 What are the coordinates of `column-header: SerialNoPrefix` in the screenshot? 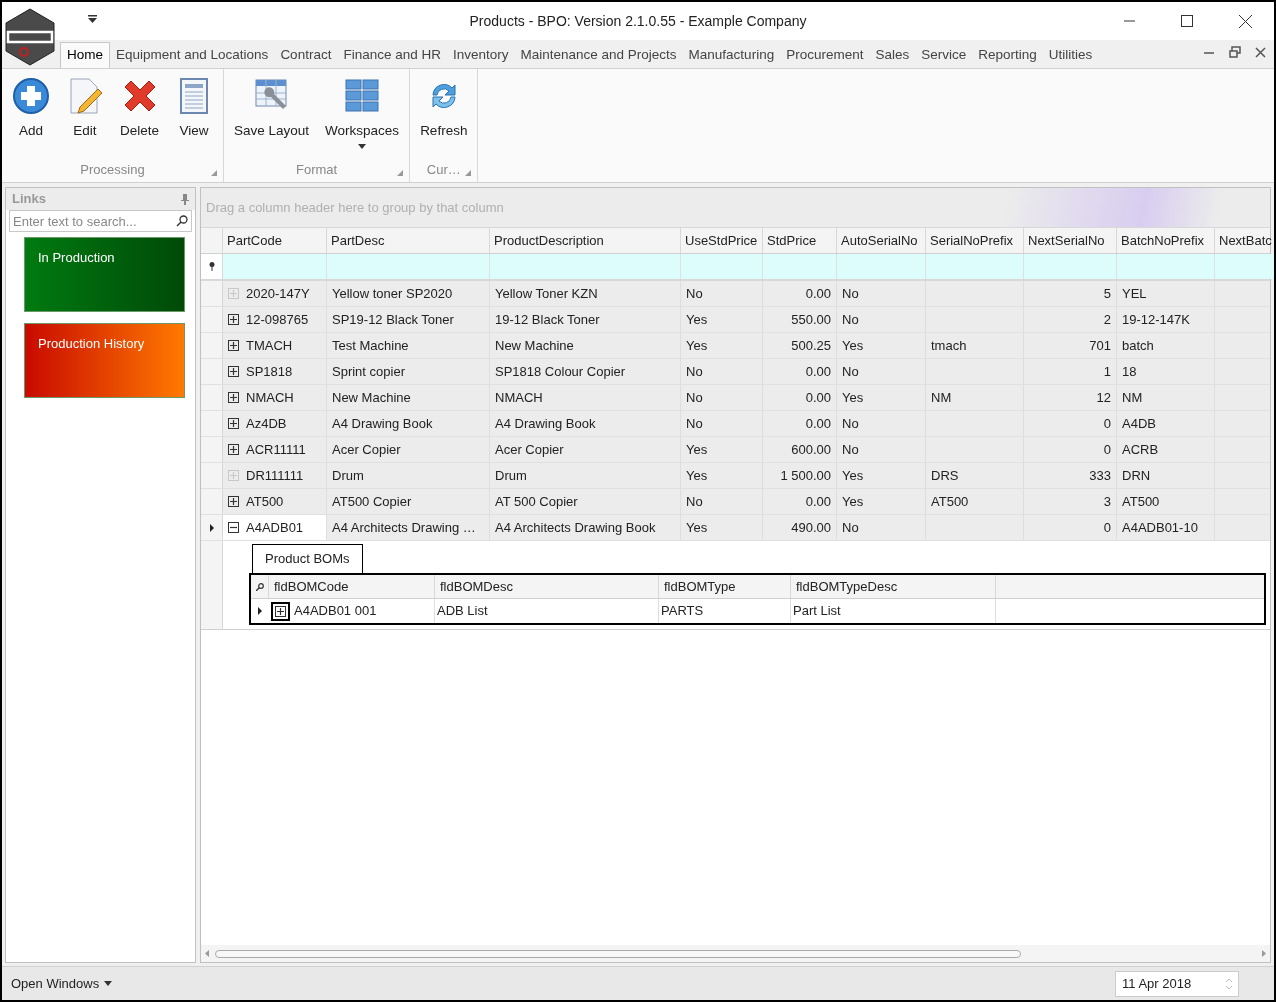 It's located at (975, 240).